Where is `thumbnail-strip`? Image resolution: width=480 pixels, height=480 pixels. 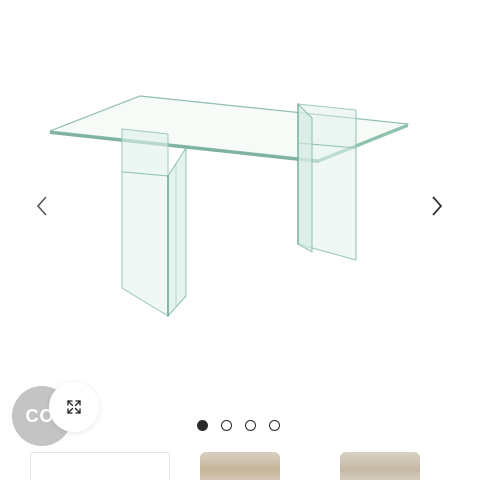 thumbnail-strip is located at coordinates (250, 466).